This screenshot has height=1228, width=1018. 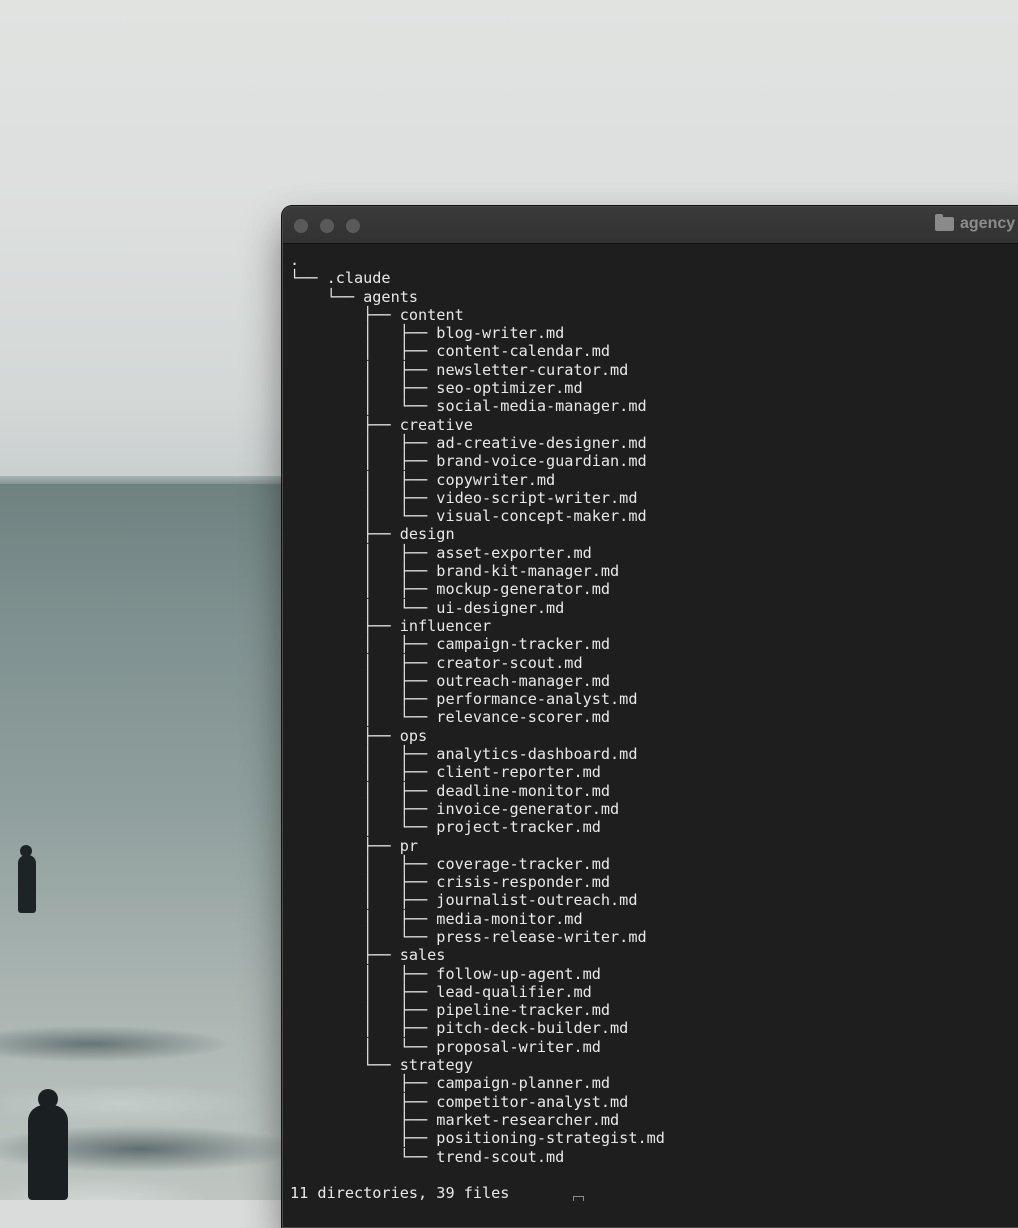 I want to click on tree-line: │ ├── client-reporter.md, so click(x=445, y=772).